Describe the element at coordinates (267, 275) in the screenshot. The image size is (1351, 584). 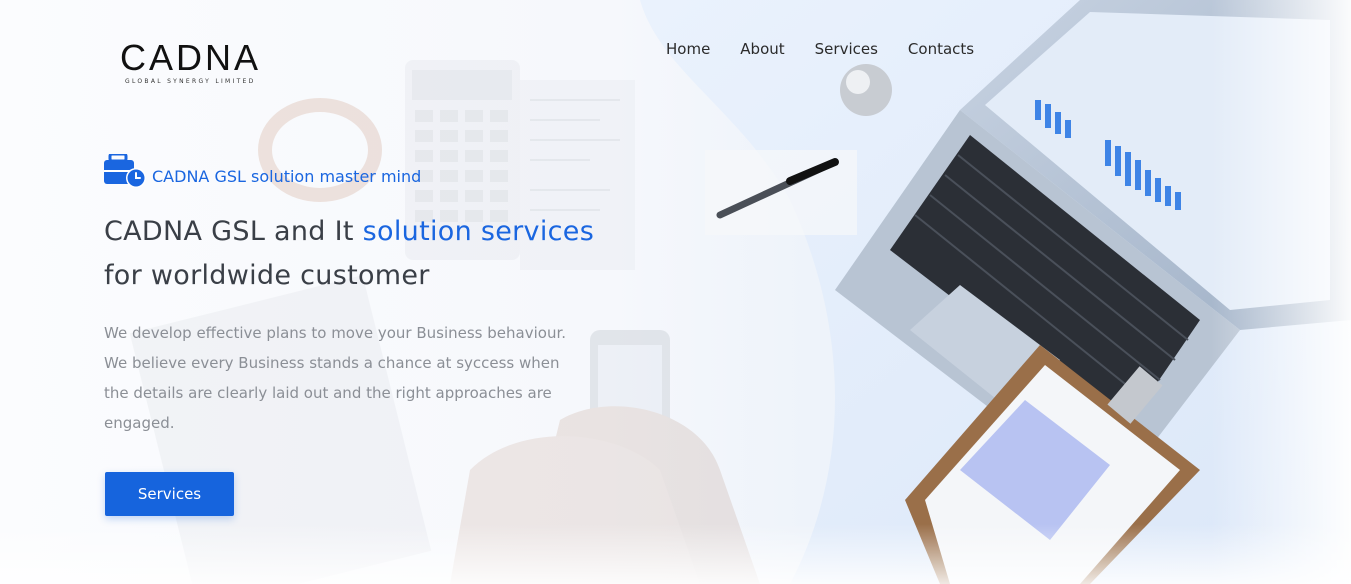
I see `headline-part2: for worldwide customer` at that location.